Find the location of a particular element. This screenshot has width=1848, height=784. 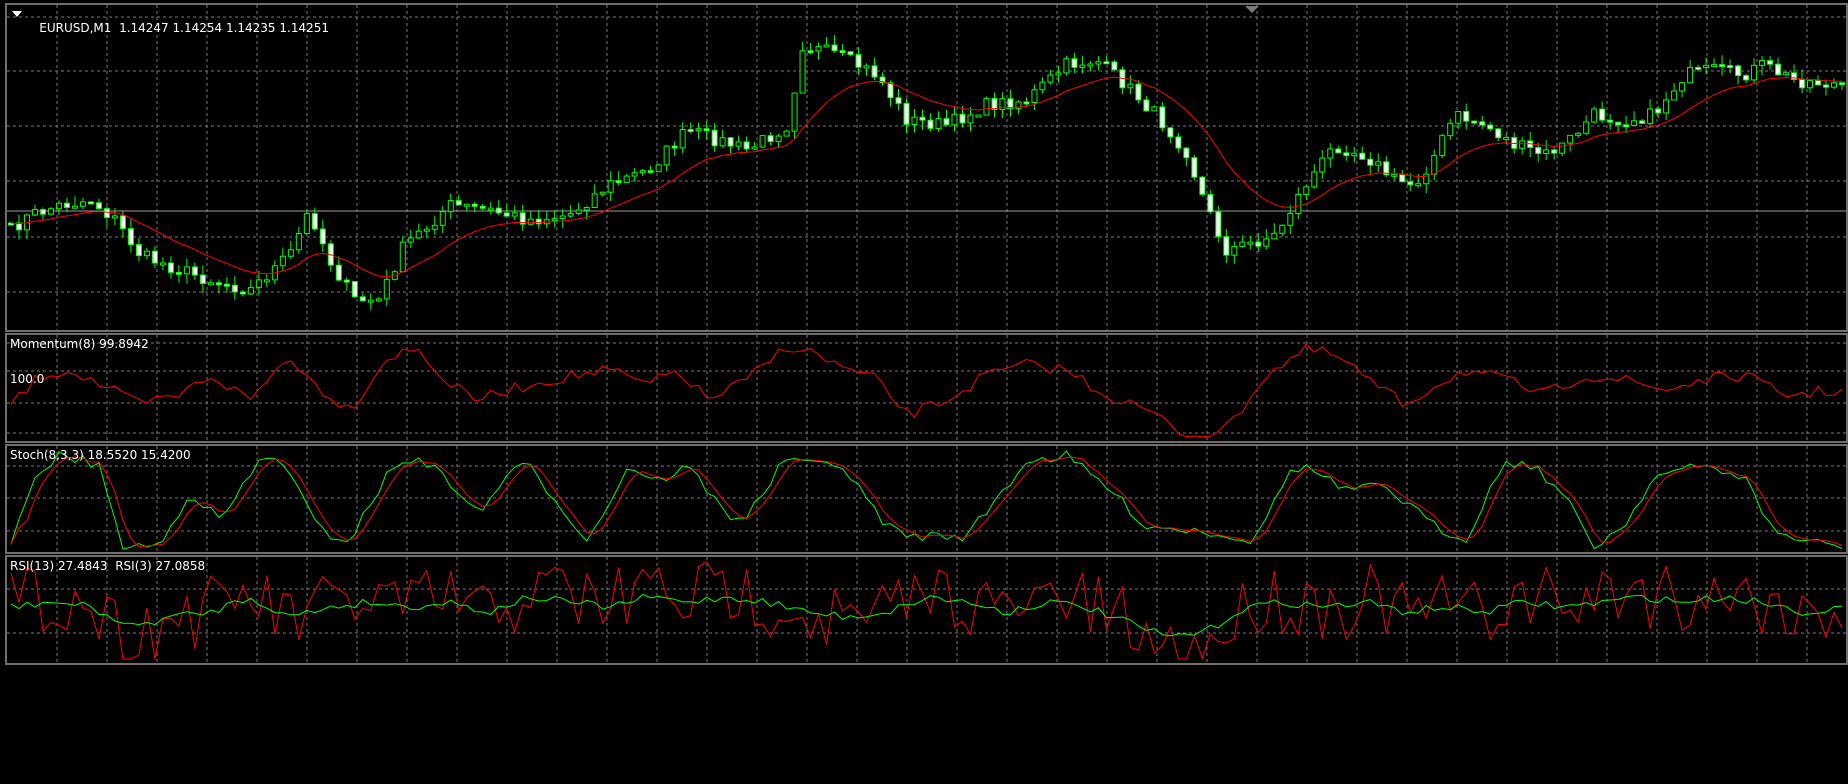

momentum-label: Momentum(8) 99.8942 is located at coordinates (79, 344).